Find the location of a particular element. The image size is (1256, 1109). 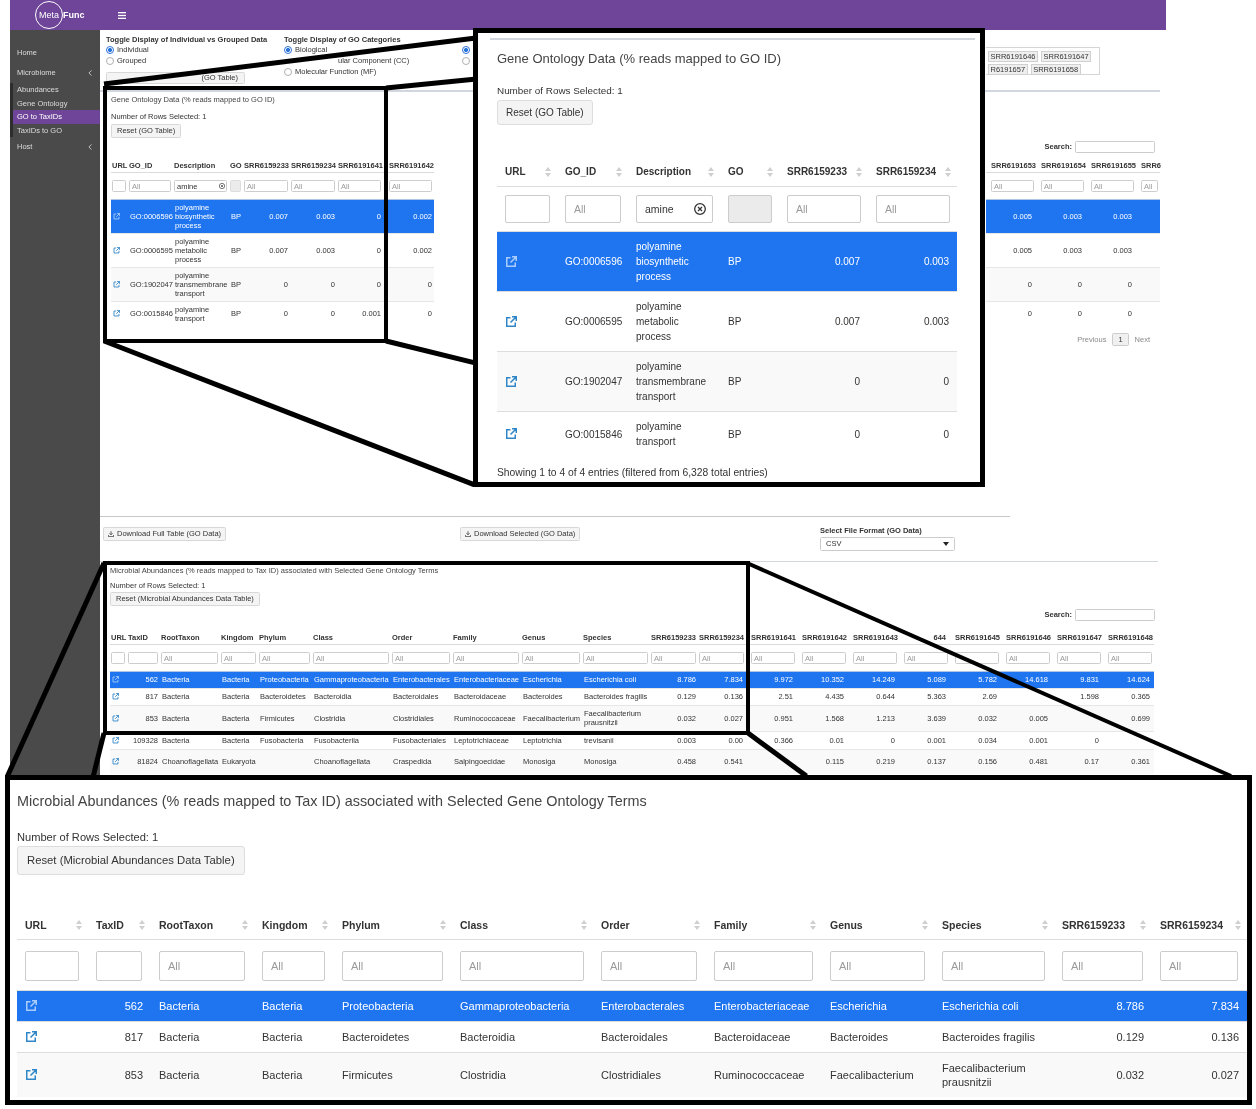

clear-icon is located at coordinates (700, 209).